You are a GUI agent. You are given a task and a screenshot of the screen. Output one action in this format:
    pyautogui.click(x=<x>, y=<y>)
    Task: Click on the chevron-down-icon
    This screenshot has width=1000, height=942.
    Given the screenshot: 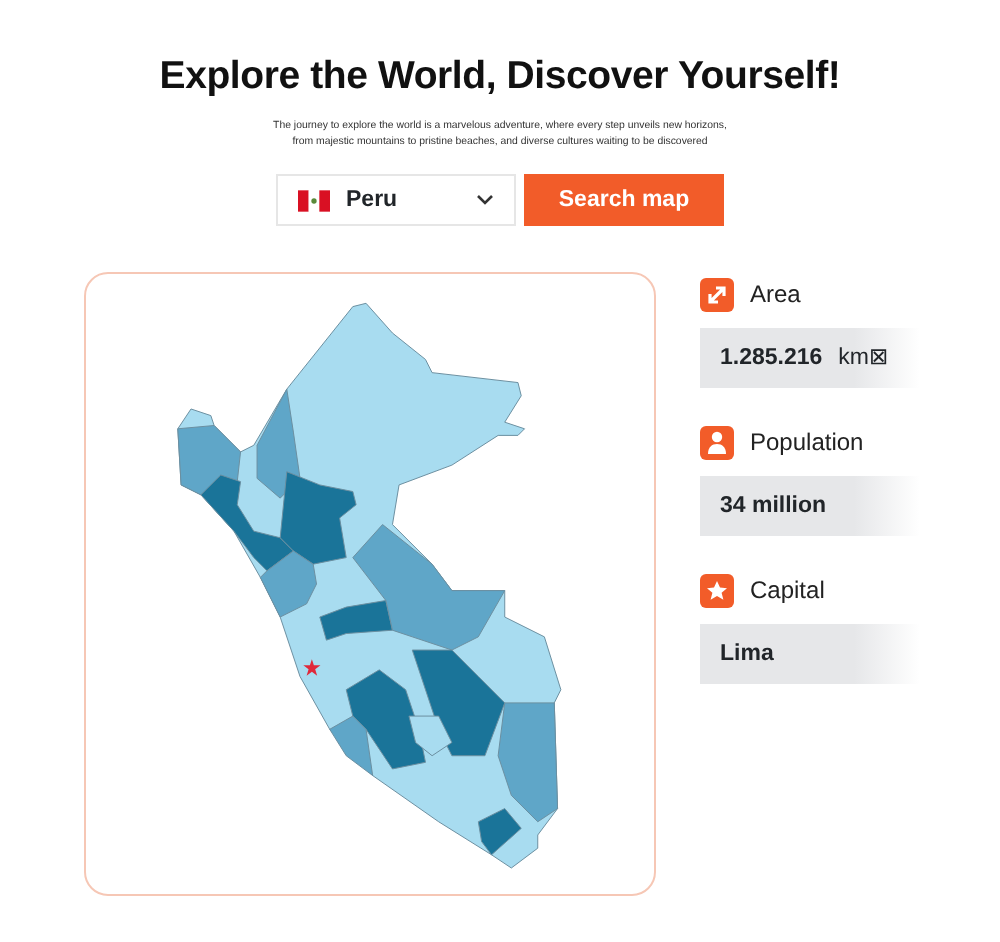 What is the action you would take?
    pyautogui.click(x=485, y=200)
    